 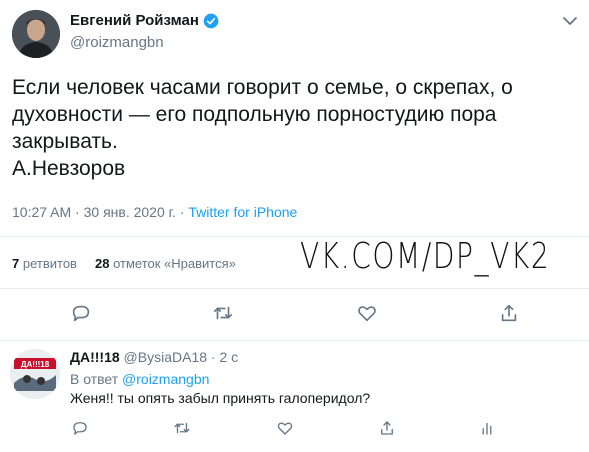 What do you see at coordinates (242, 212) in the screenshot?
I see `tweet-source-link: Twitter for iPhone` at bounding box center [242, 212].